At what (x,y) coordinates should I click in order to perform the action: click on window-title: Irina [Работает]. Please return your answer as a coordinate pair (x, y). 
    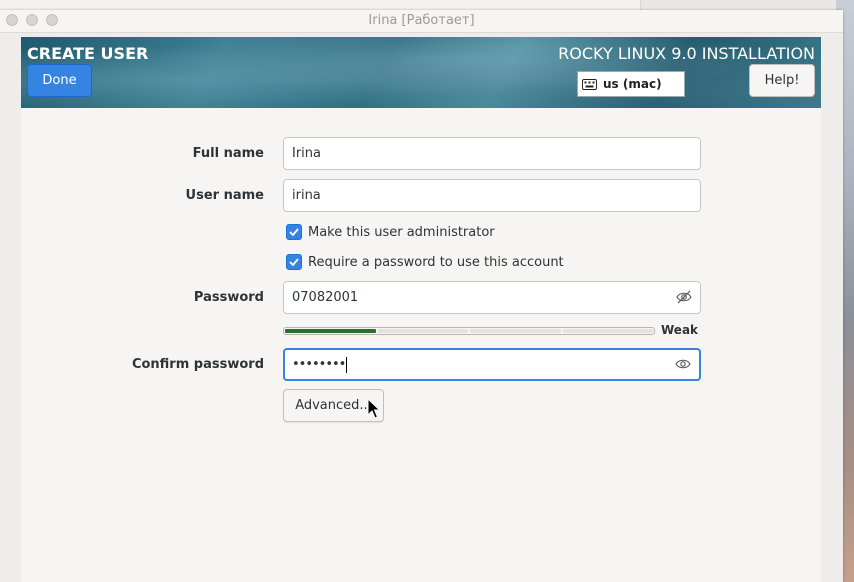
    Looking at the image, I should click on (421, 20).